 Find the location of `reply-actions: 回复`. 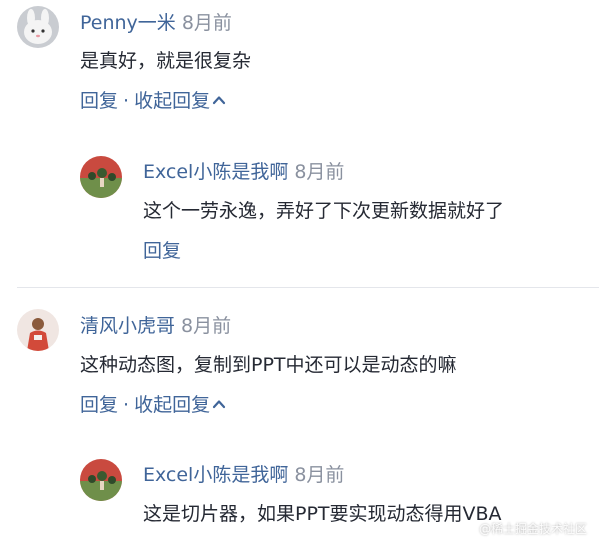

reply-actions: 回复 is located at coordinates (162, 251).